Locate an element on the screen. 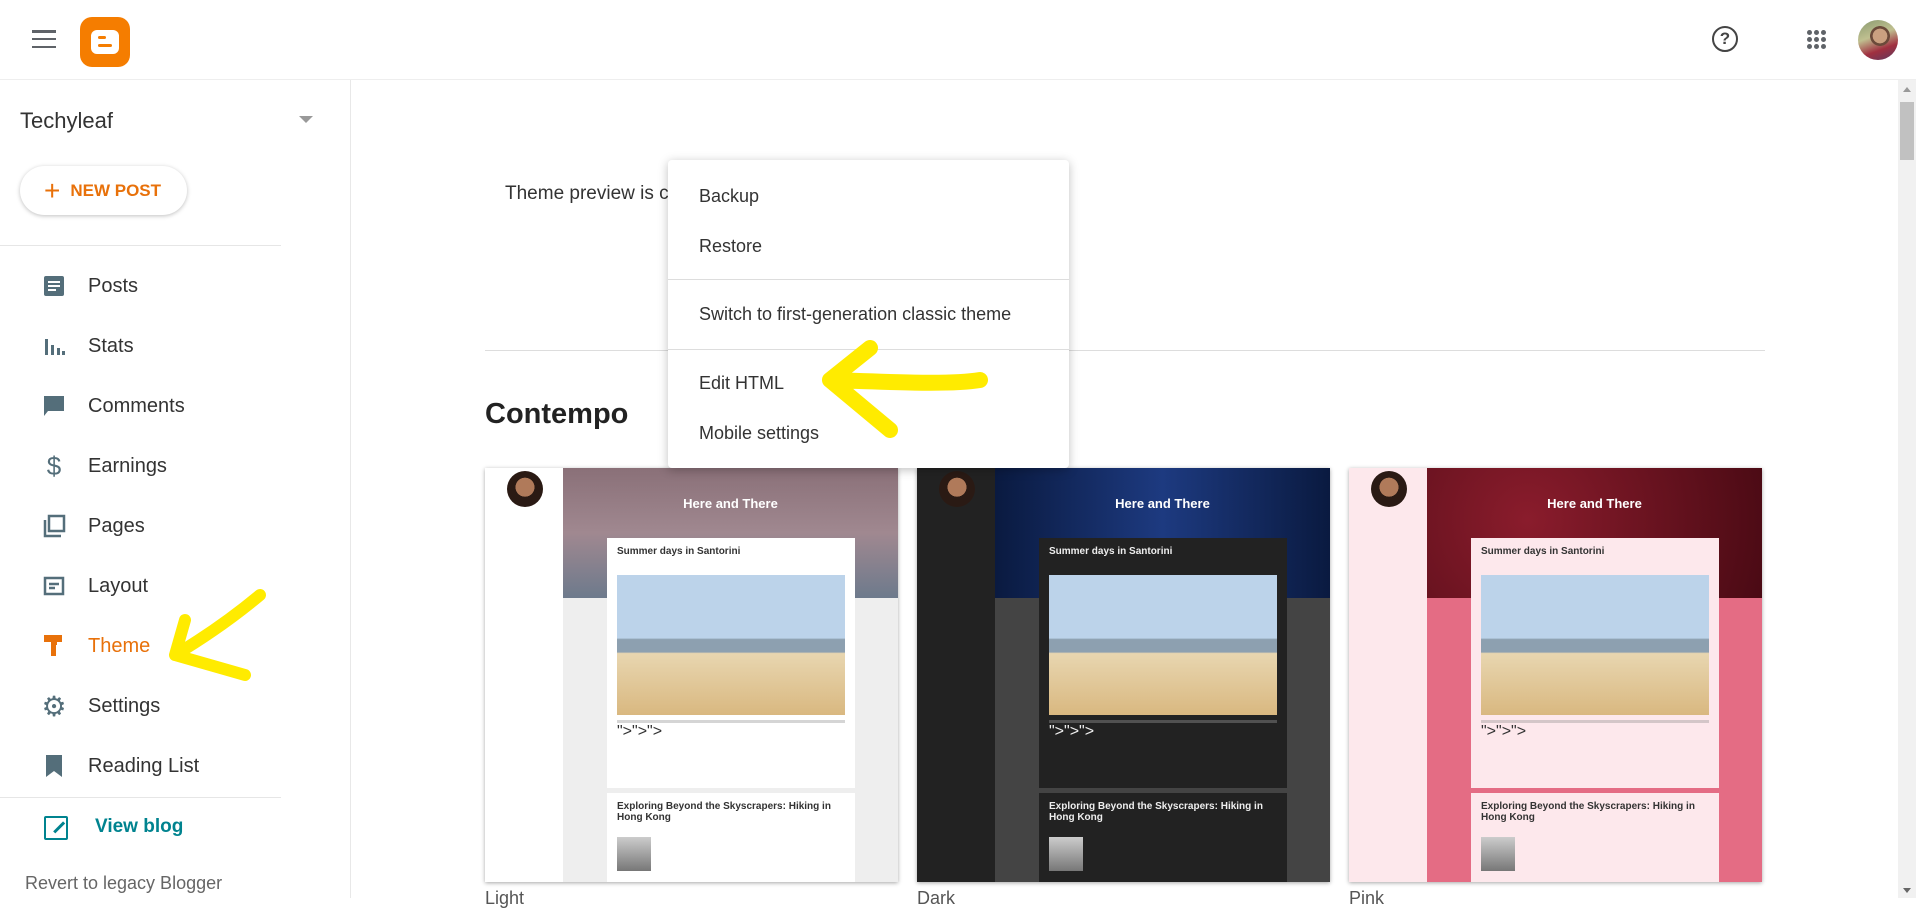  view-blog-label: View blog is located at coordinates (139, 826).